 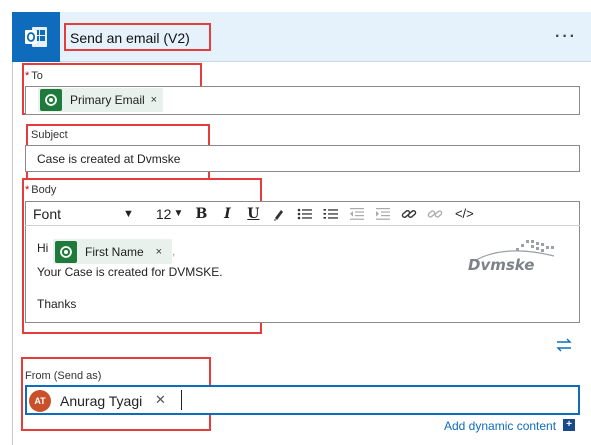 I want to click on dvmske-logo: Dvmske, so click(x=512, y=256).